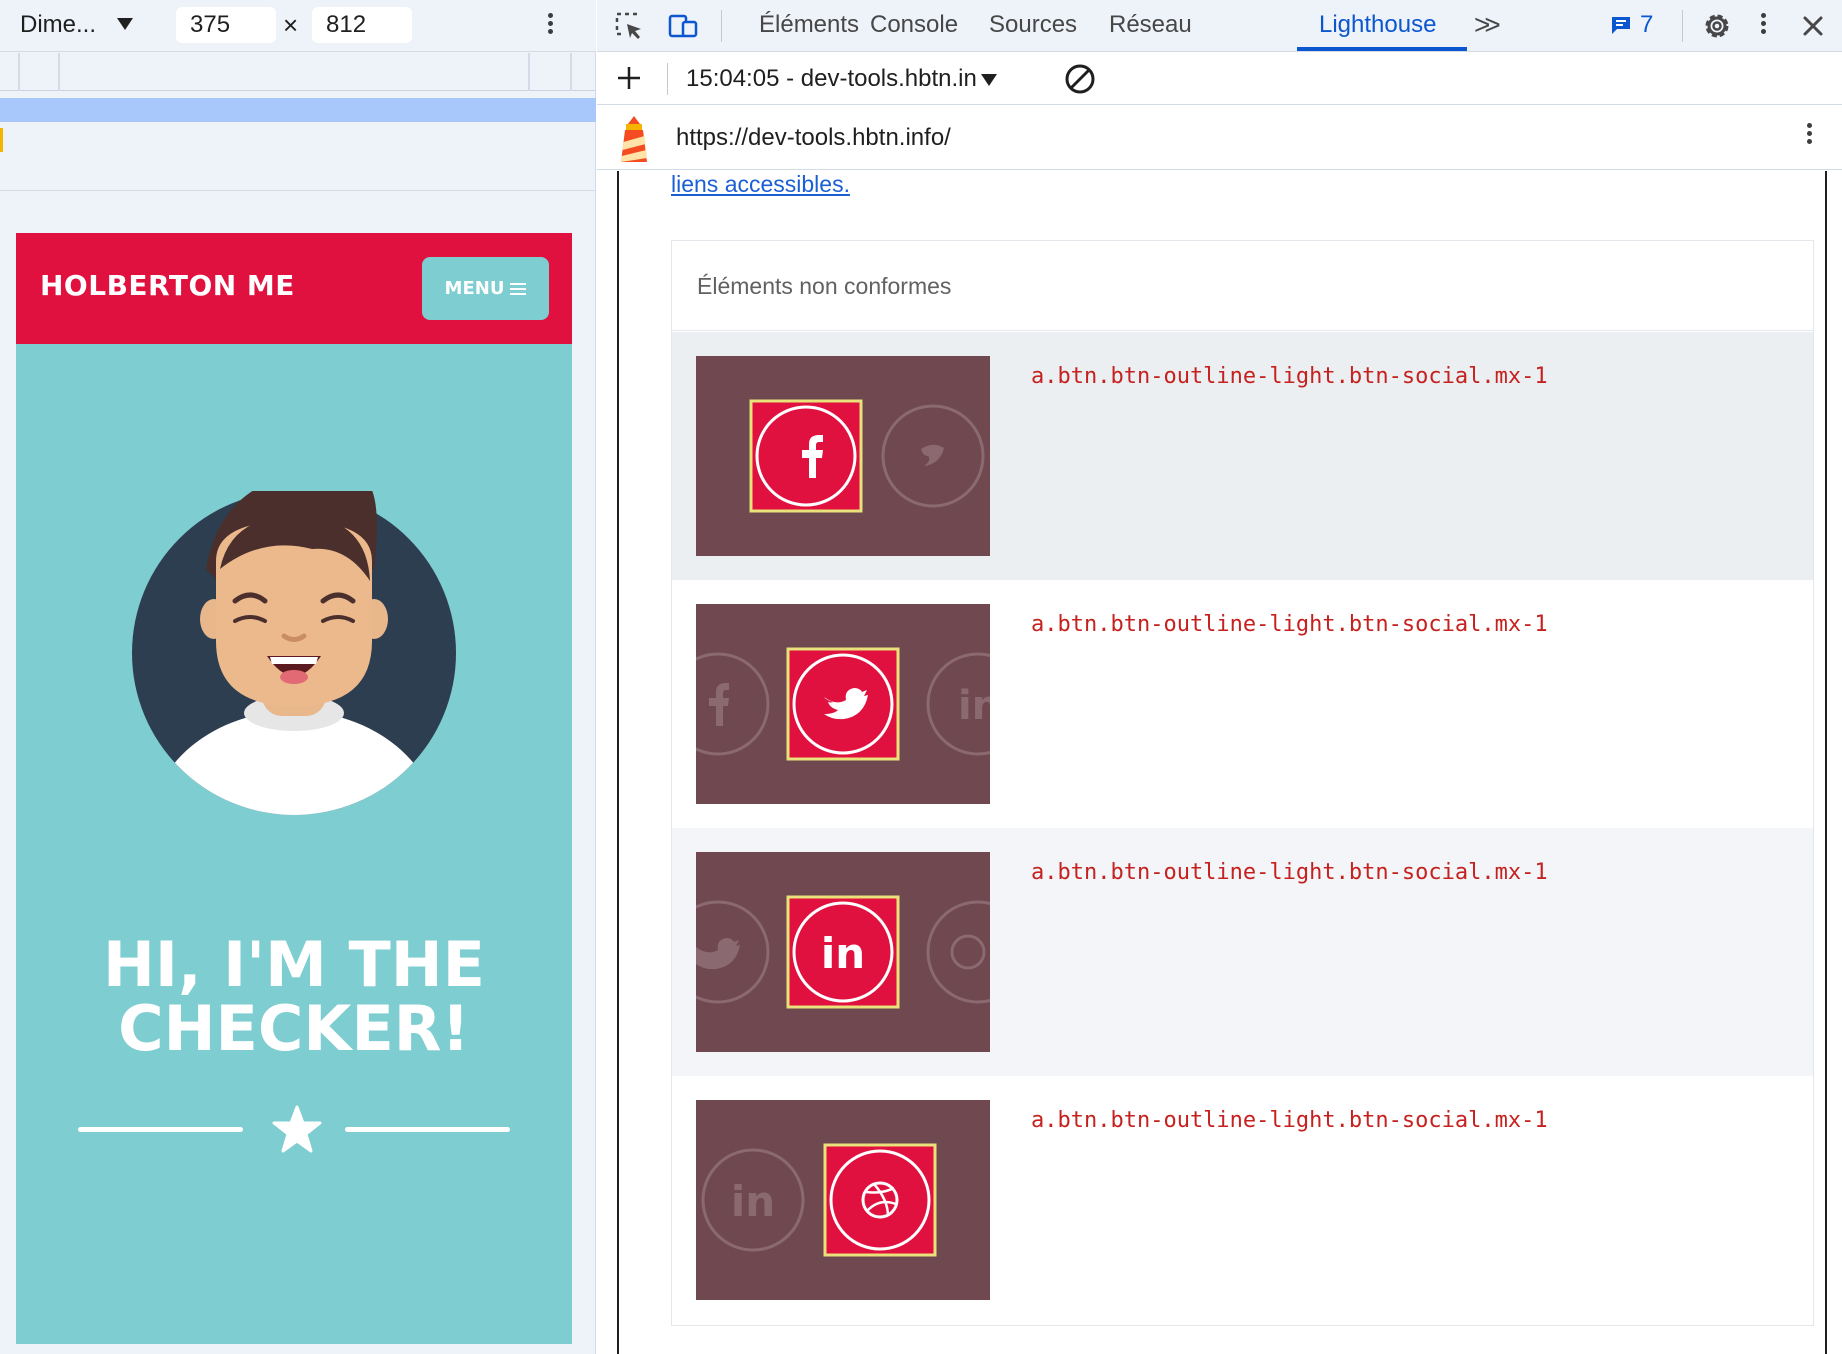 The height and width of the screenshot is (1354, 1842). What do you see at coordinates (550, 26) in the screenshot?
I see `device-more-options-icon` at bounding box center [550, 26].